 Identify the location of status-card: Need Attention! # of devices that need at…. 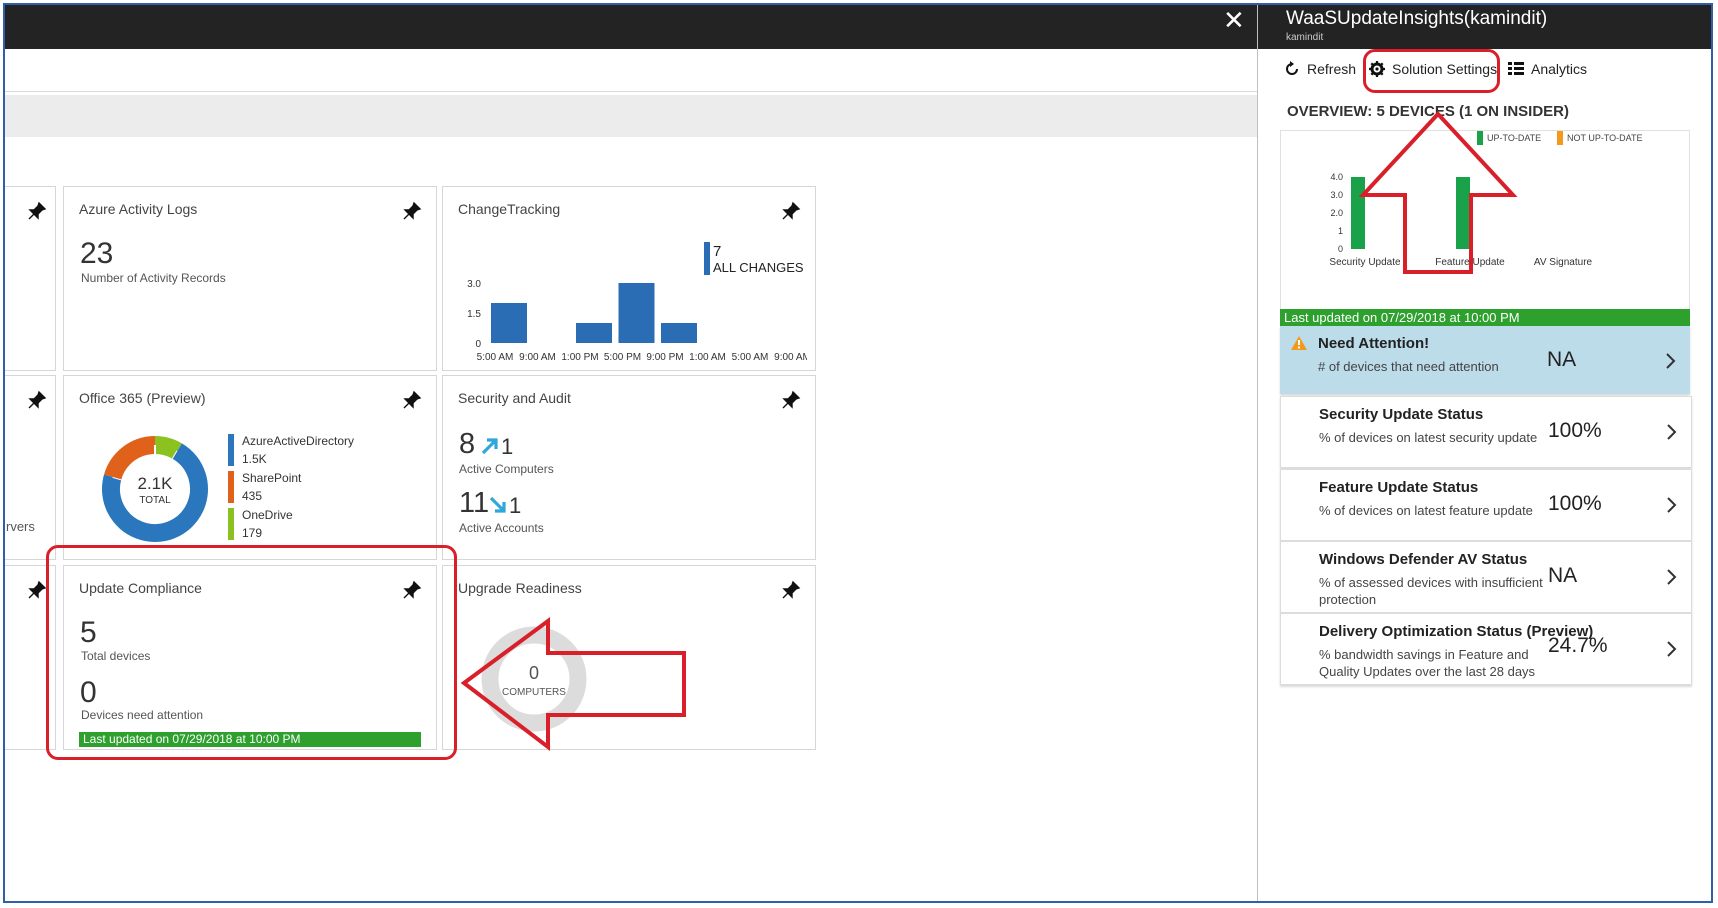
(1485, 360).